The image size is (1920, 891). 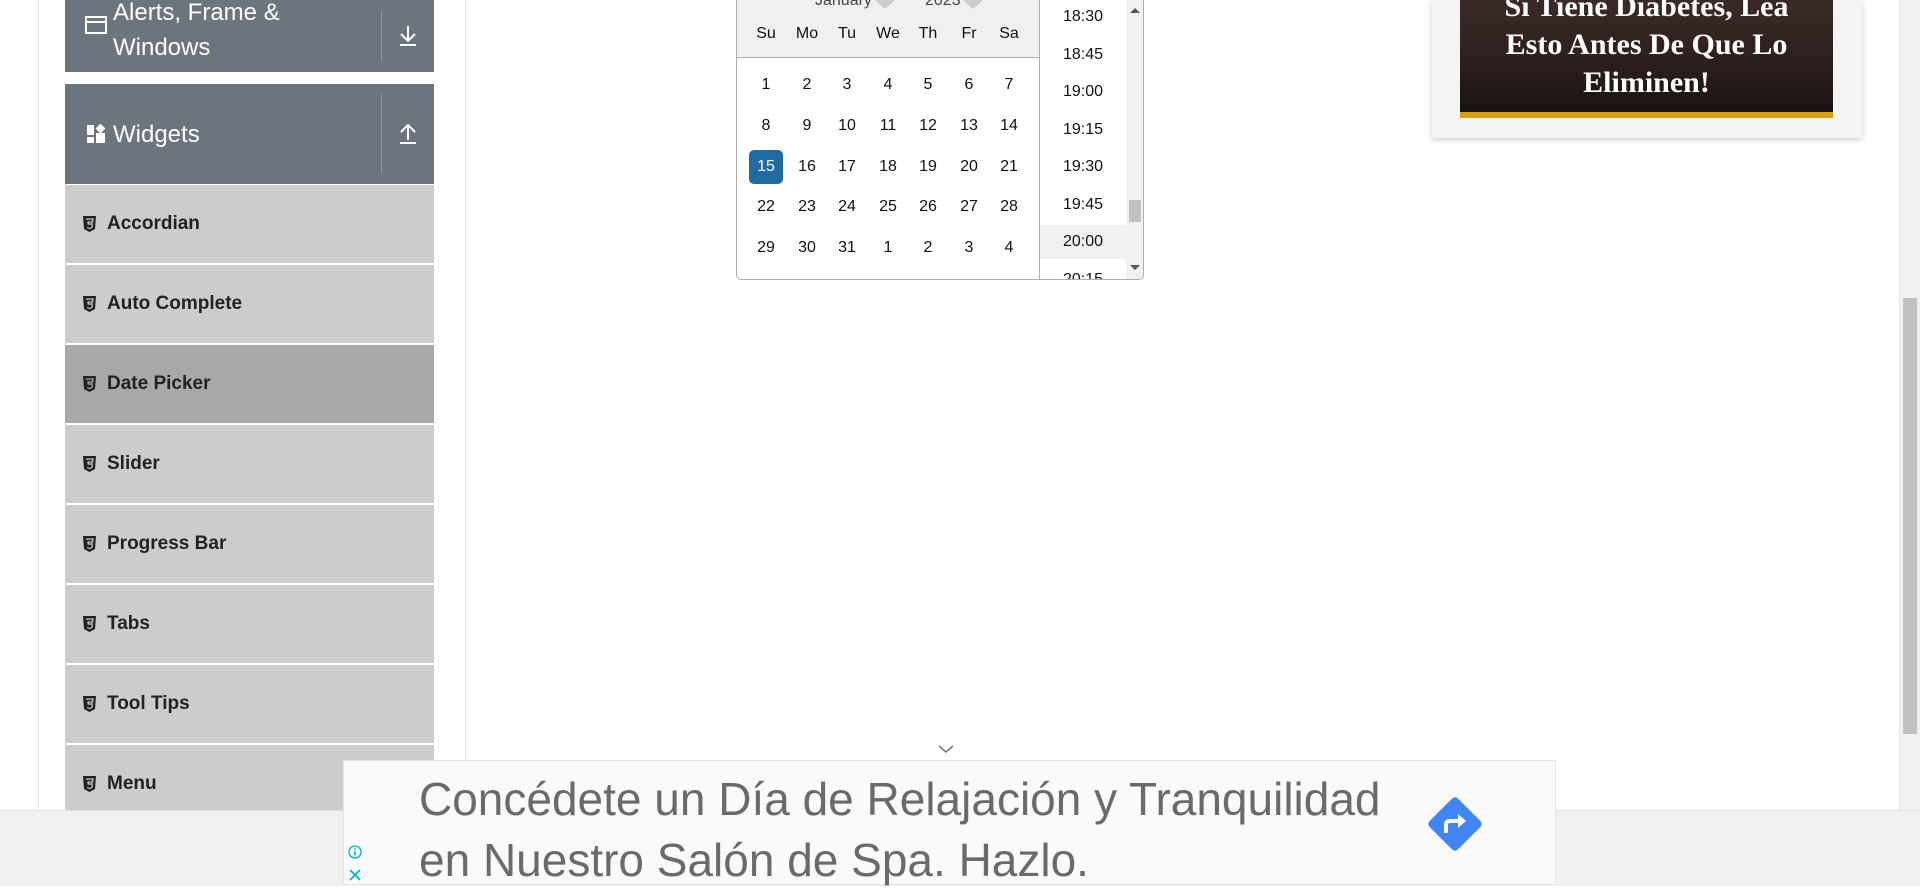 I want to click on year-caret-icon, so click(x=973, y=4).